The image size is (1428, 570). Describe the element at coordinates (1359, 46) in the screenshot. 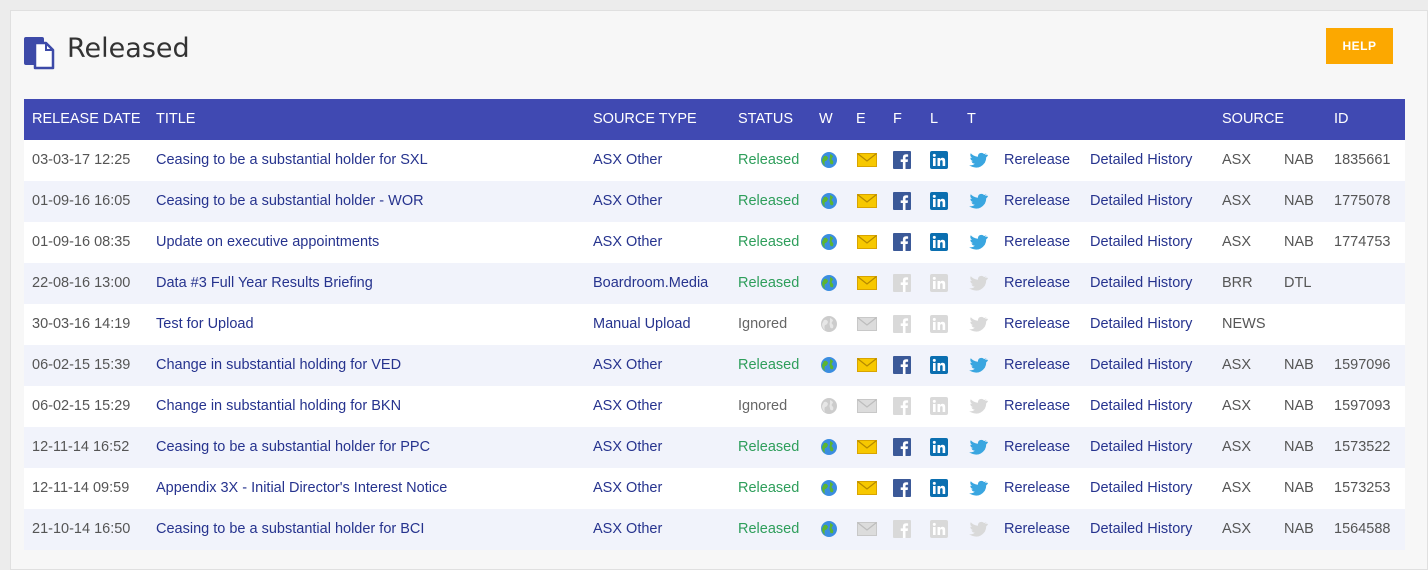

I see `help-button: HELP` at that location.